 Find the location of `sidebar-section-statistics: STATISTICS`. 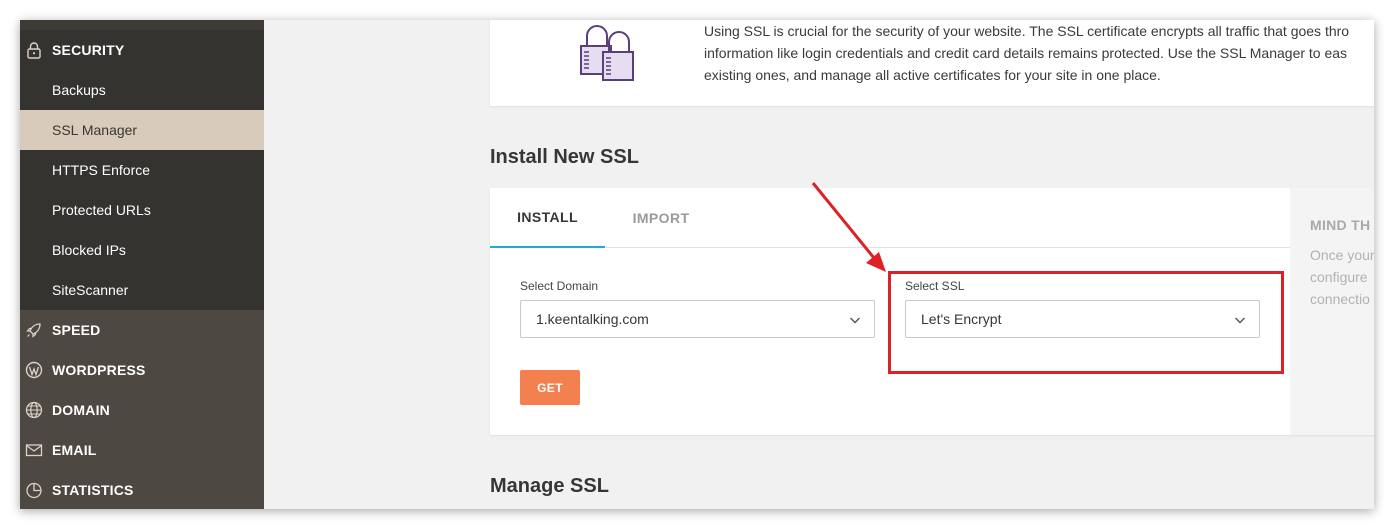

sidebar-section-statistics: STATISTICS is located at coordinates (142, 489).